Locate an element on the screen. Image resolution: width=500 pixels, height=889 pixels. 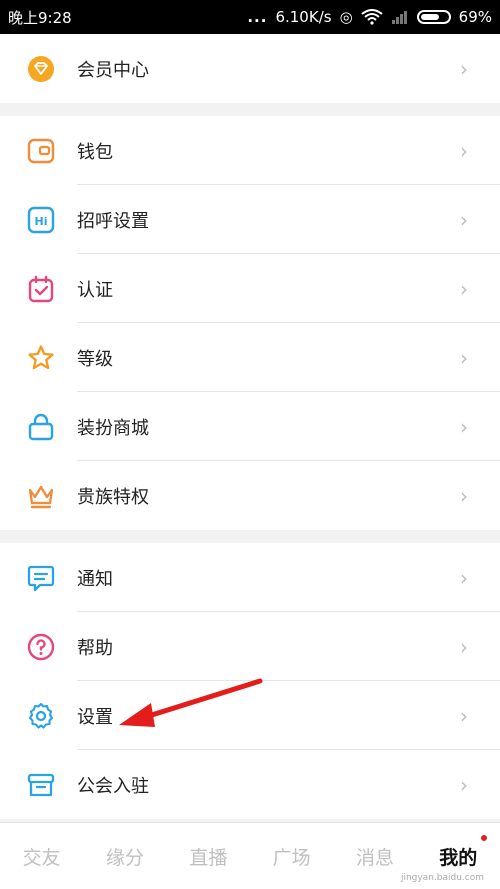
menu-item-help: 帮助 › is located at coordinates (250, 646).